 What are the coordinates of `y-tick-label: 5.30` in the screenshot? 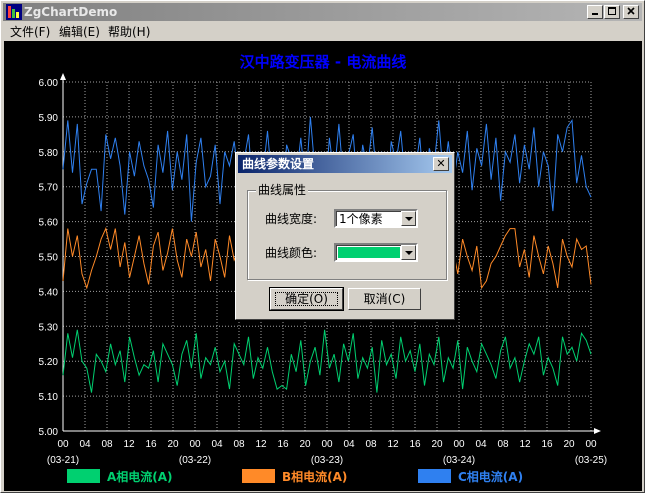 It's located at (49, 327).